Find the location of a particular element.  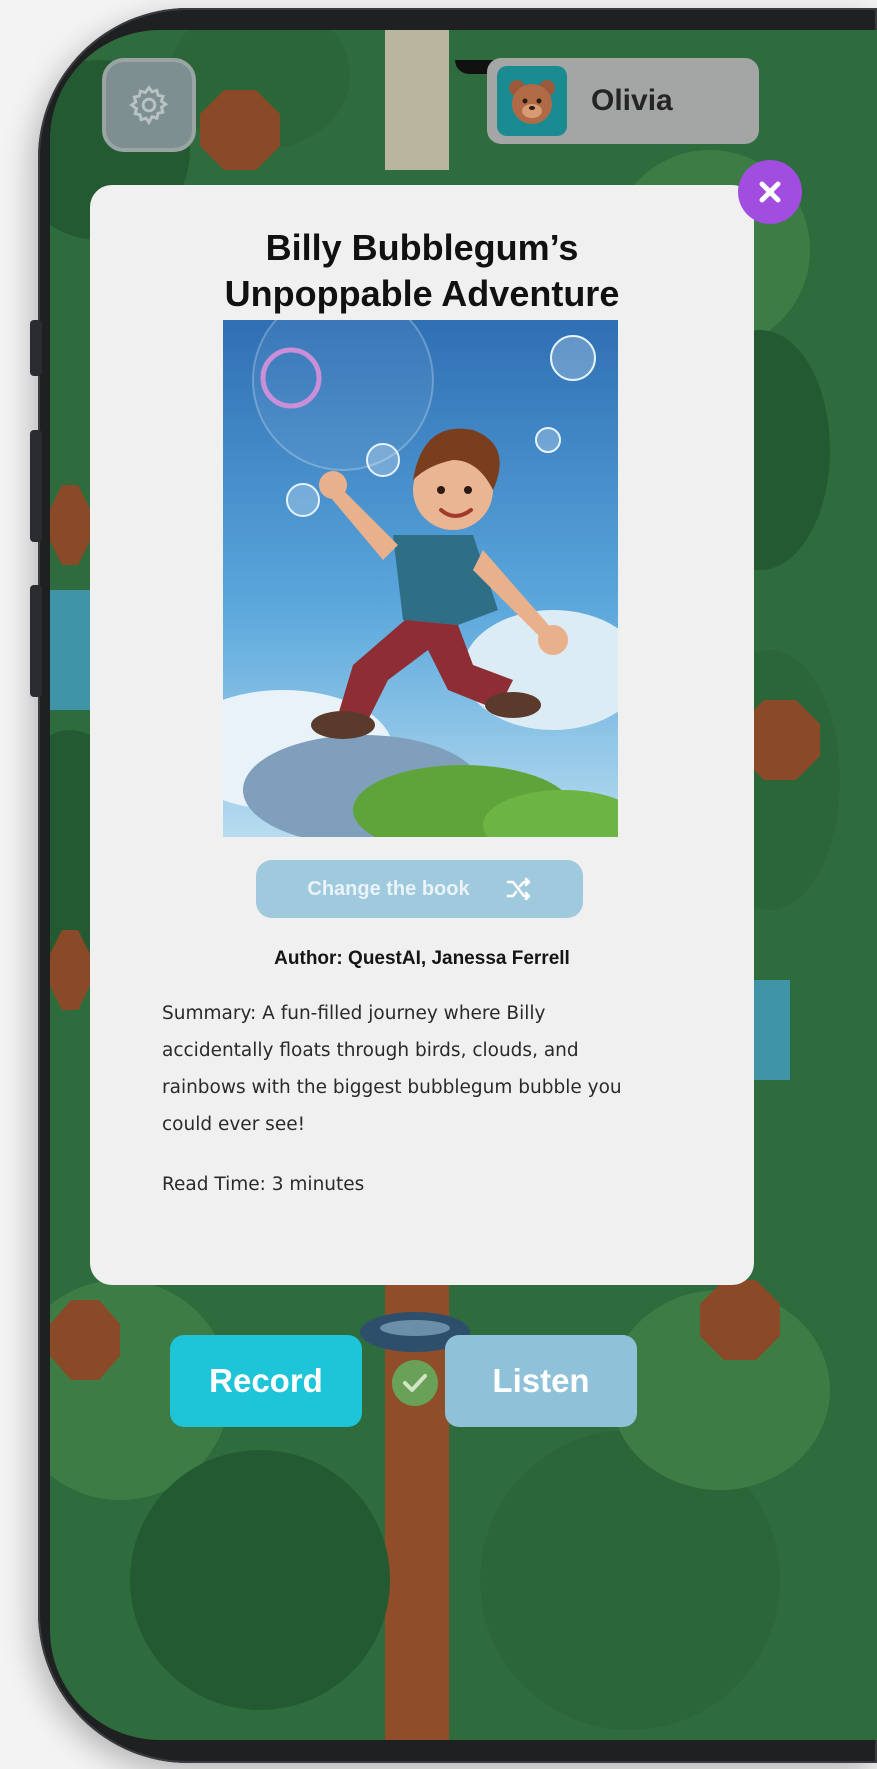

map-path is located at coordinates (417, 100).